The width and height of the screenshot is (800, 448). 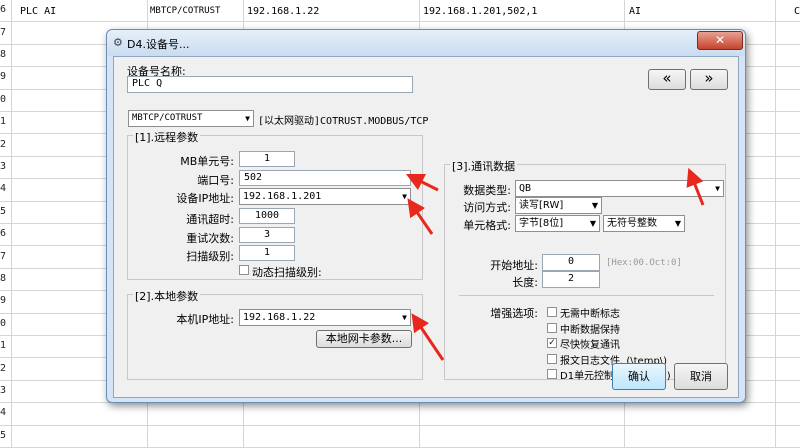 I want to click on arrow-device-ip, so click(x=420, y=216).